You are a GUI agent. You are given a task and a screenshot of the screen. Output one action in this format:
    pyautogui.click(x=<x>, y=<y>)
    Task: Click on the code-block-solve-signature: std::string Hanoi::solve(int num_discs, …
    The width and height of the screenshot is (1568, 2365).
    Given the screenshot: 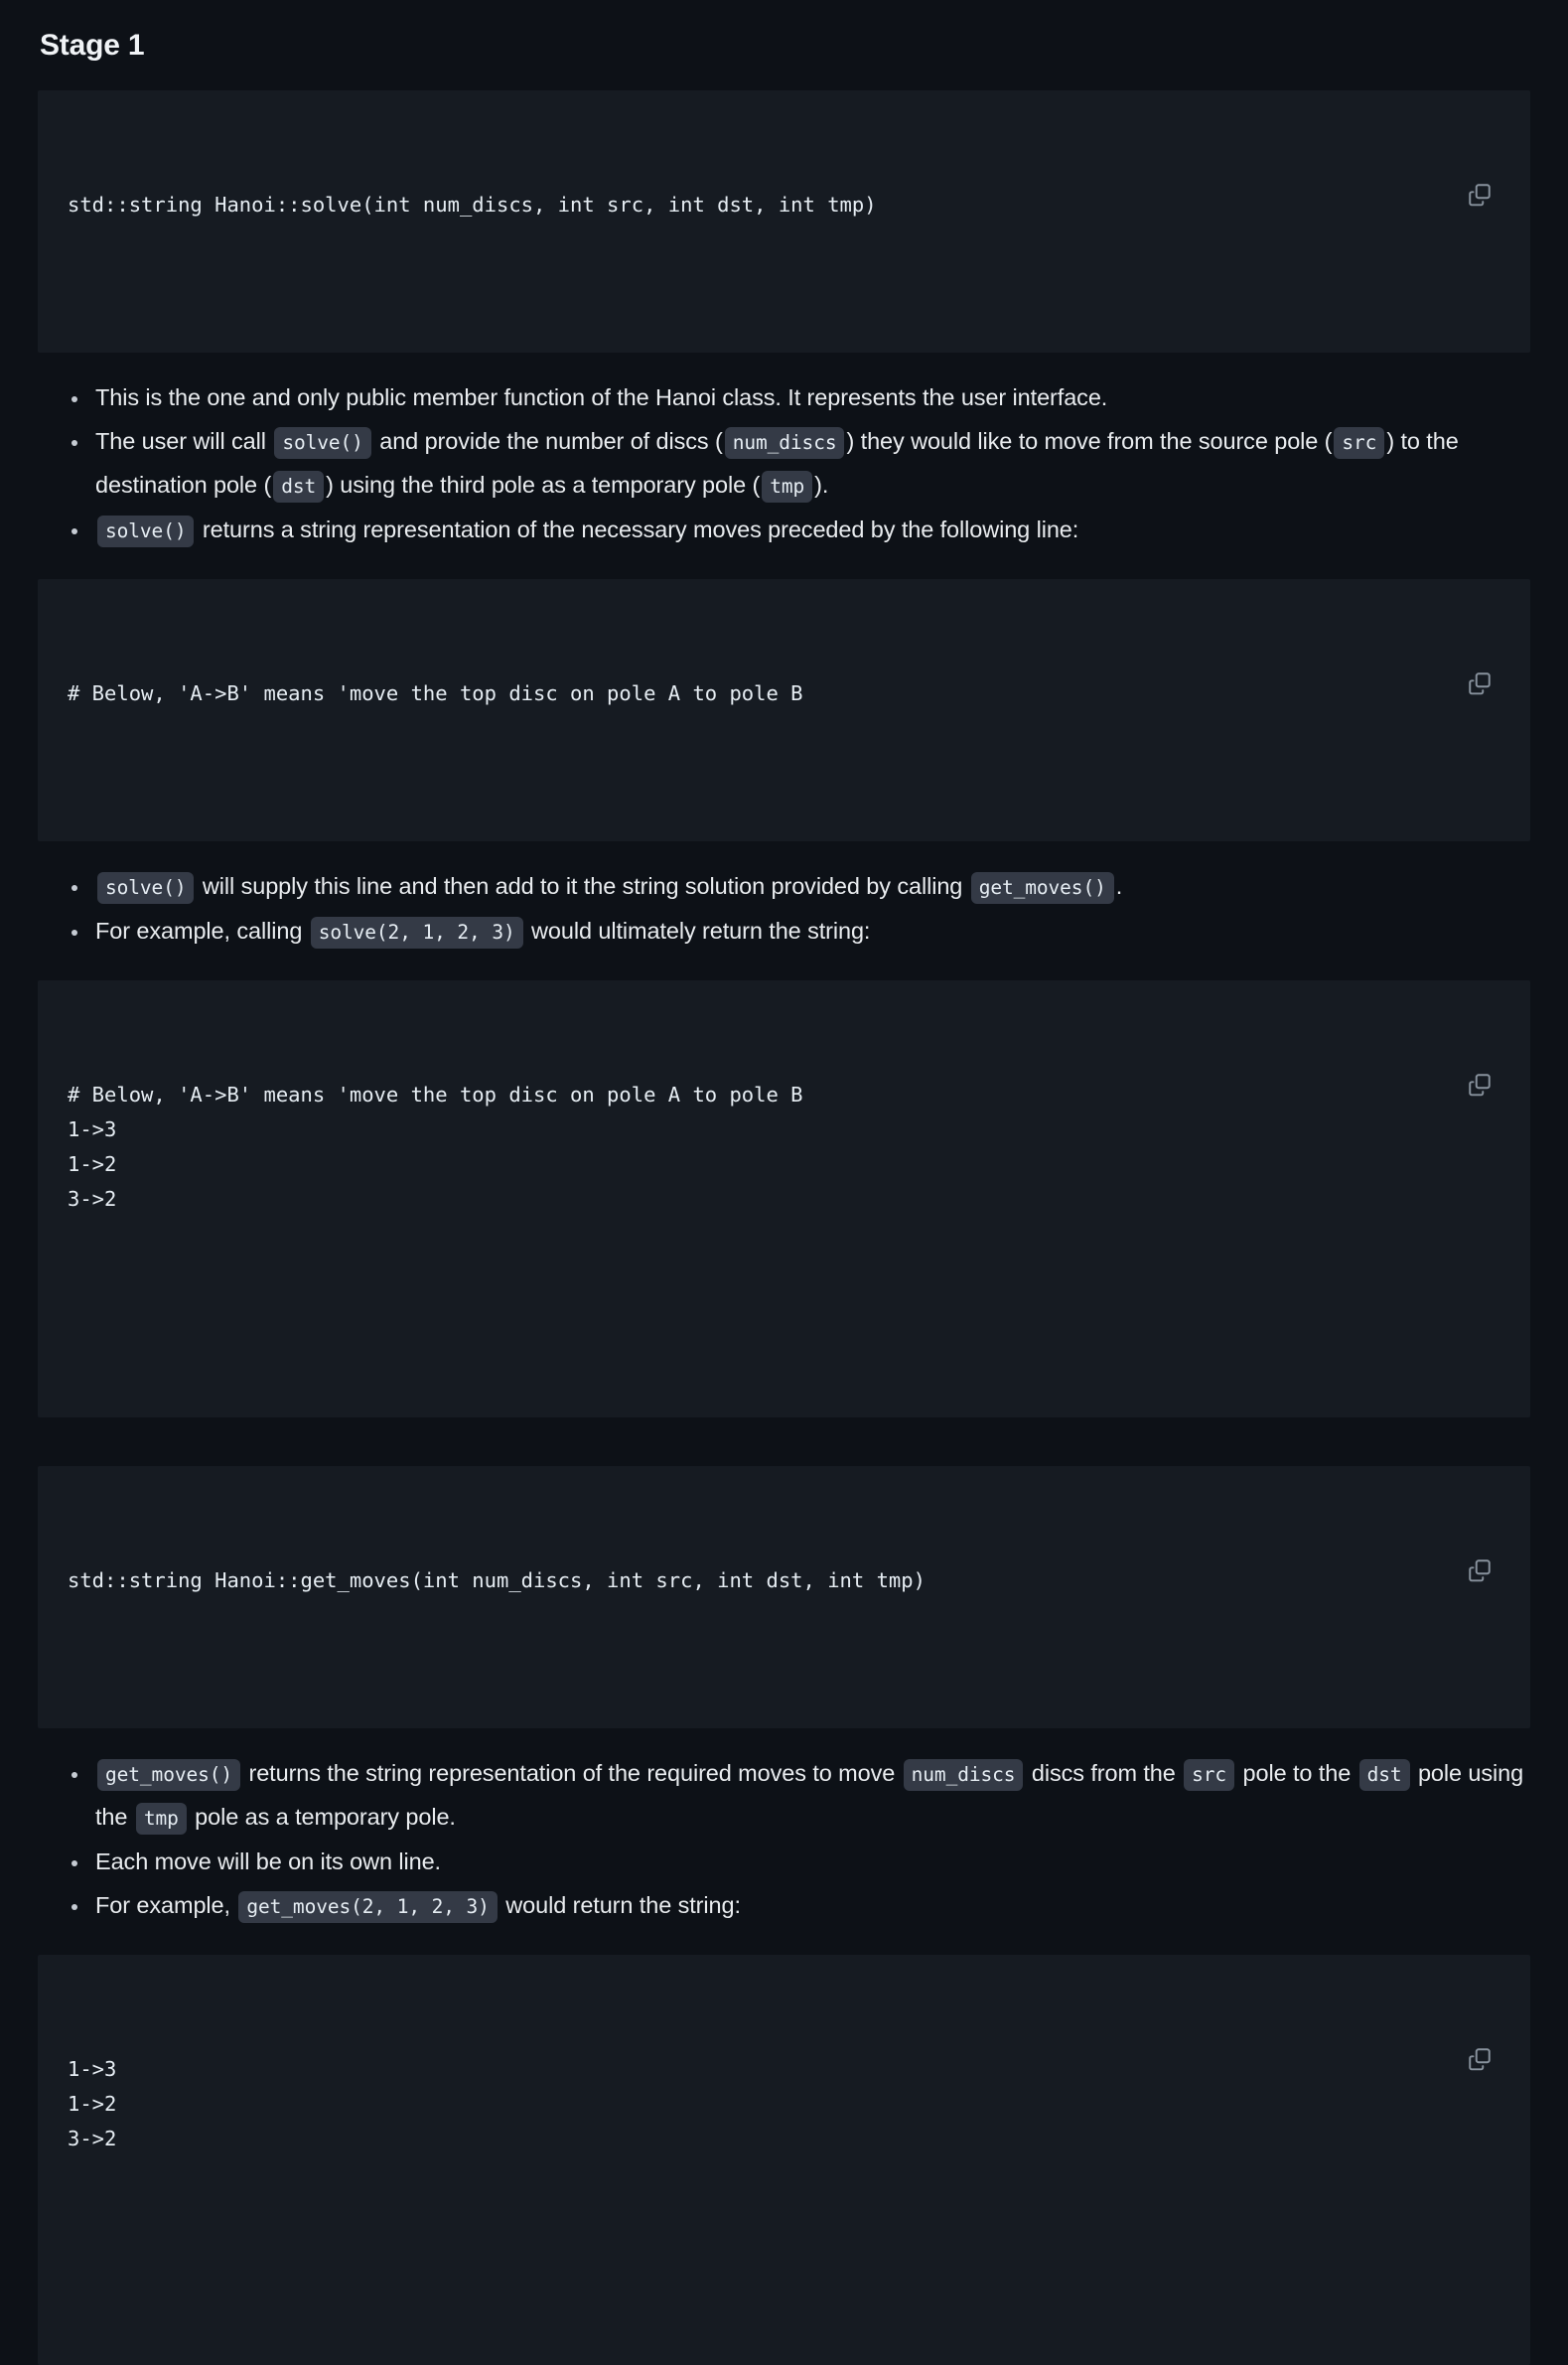 What is the action you would take?
    pyautogui.click(x=784, y=221)
    